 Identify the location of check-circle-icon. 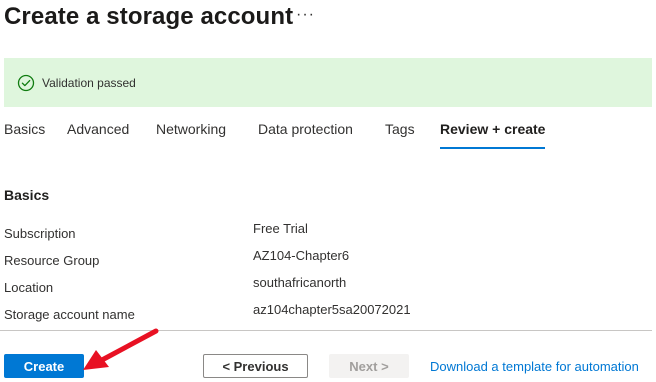
(26, 83).